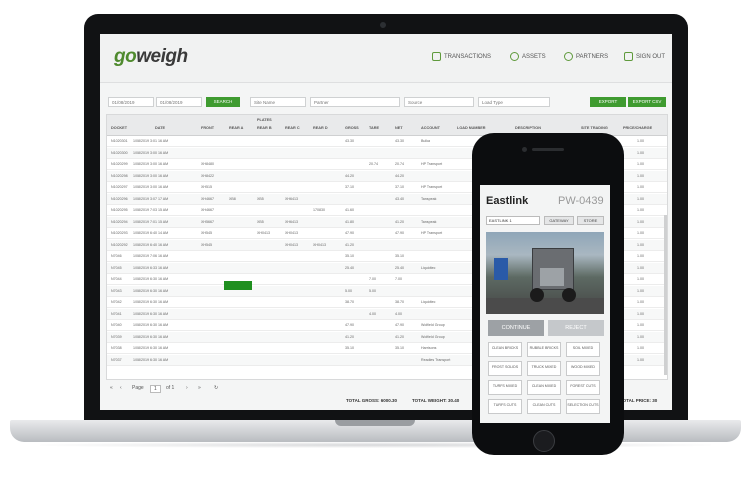  Describe the element at coordinates (608, 102) in the screenshot. I see `export-button: EXPORT` at that location.